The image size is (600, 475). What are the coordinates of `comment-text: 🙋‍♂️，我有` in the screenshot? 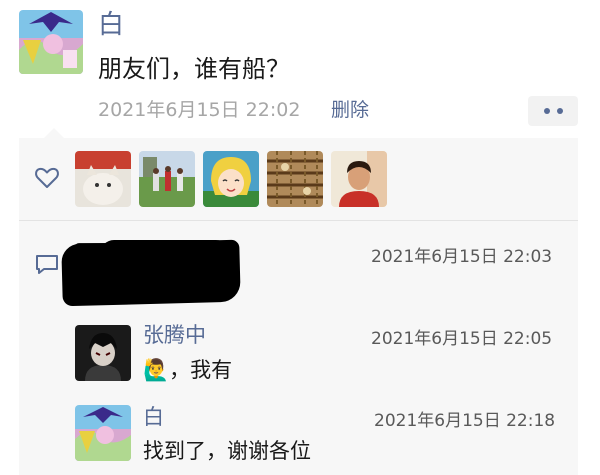 It's located at (187, 370).